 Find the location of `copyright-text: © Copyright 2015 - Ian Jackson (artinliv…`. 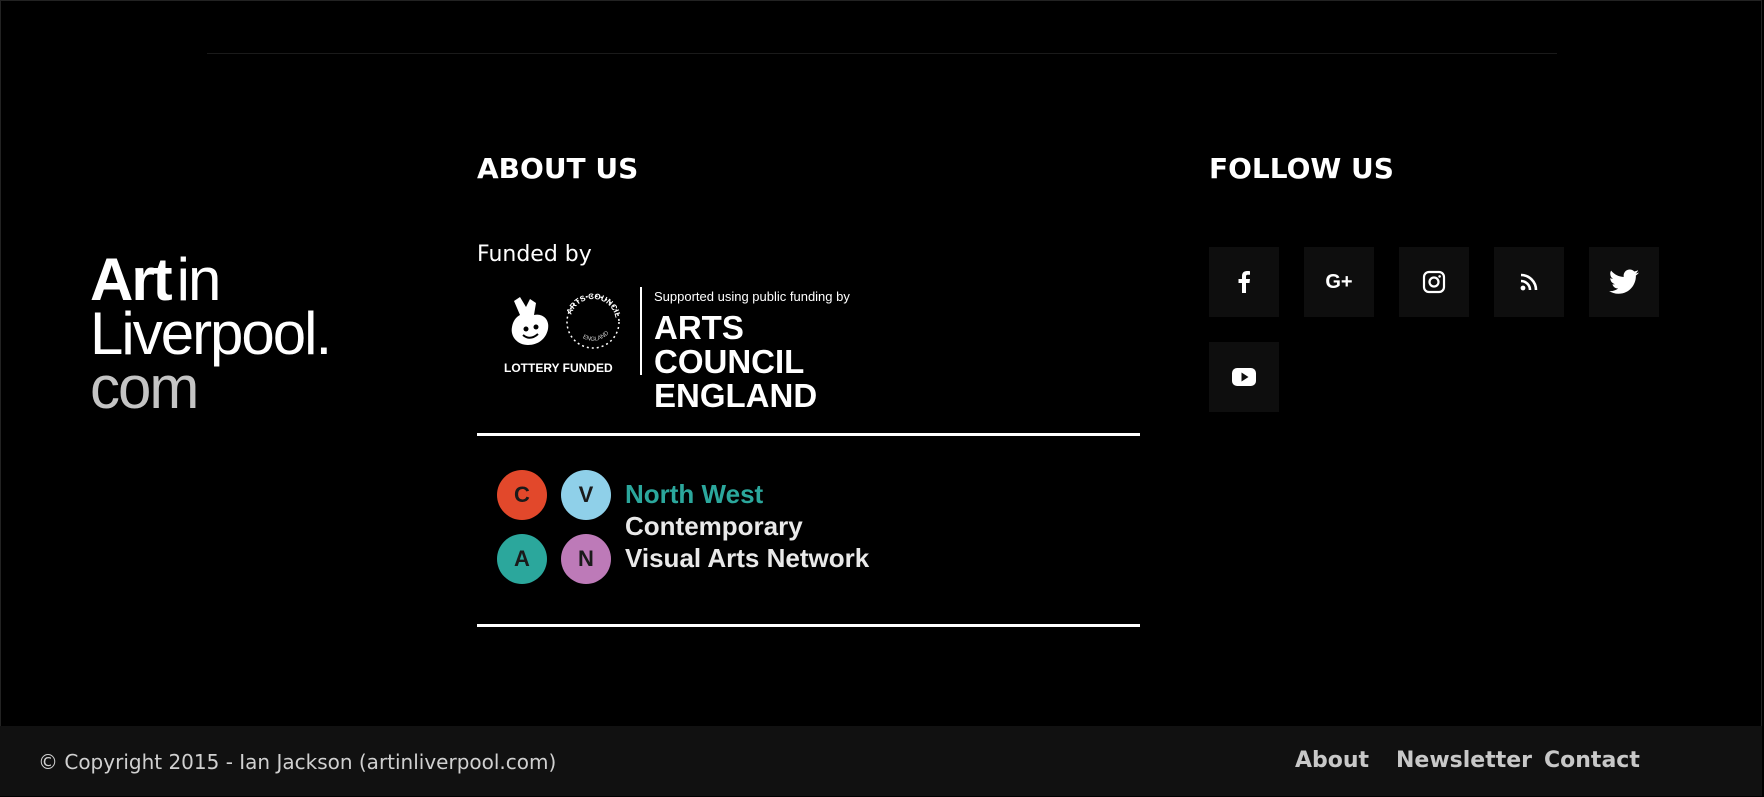

copyright-text: © Copyright 2015 - Ian Jackson (artinliv… is located at coordinates (297, 762).